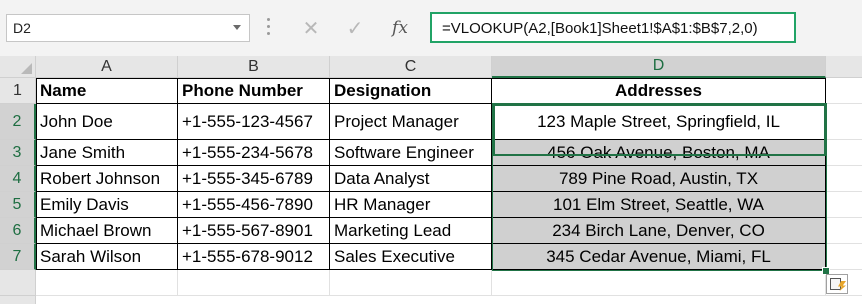 This screenshot has width=862, height=304. What do you see at coordinates (411, 91) in the screenshot?
I see `header-designation: Designation` at bounding box center [411, 91].